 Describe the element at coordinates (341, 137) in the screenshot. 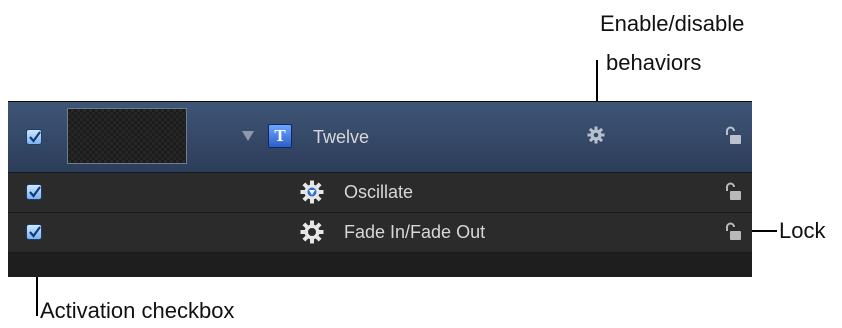

I see `layer-name-twelve: Twelve` at that location.